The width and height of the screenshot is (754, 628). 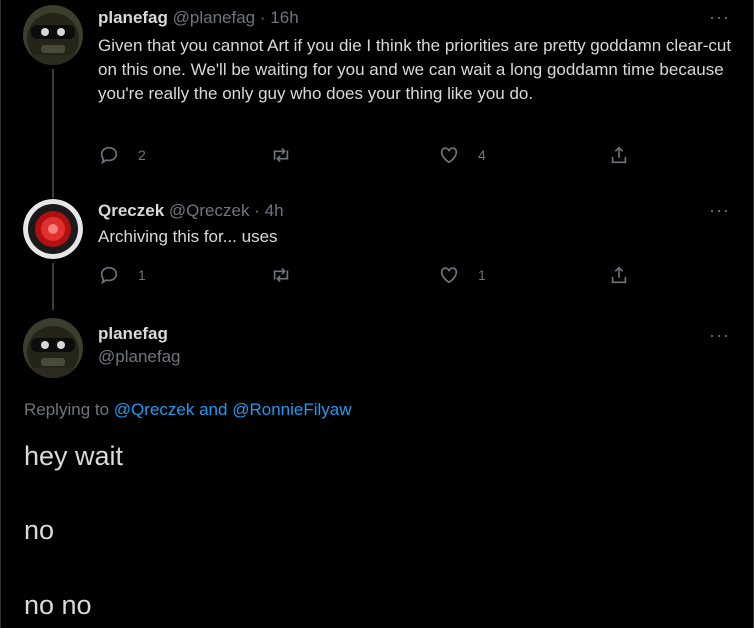 I want to click on mention-ronniefilyaw: @RonnieFilyaw, so click(x=291, y=409).